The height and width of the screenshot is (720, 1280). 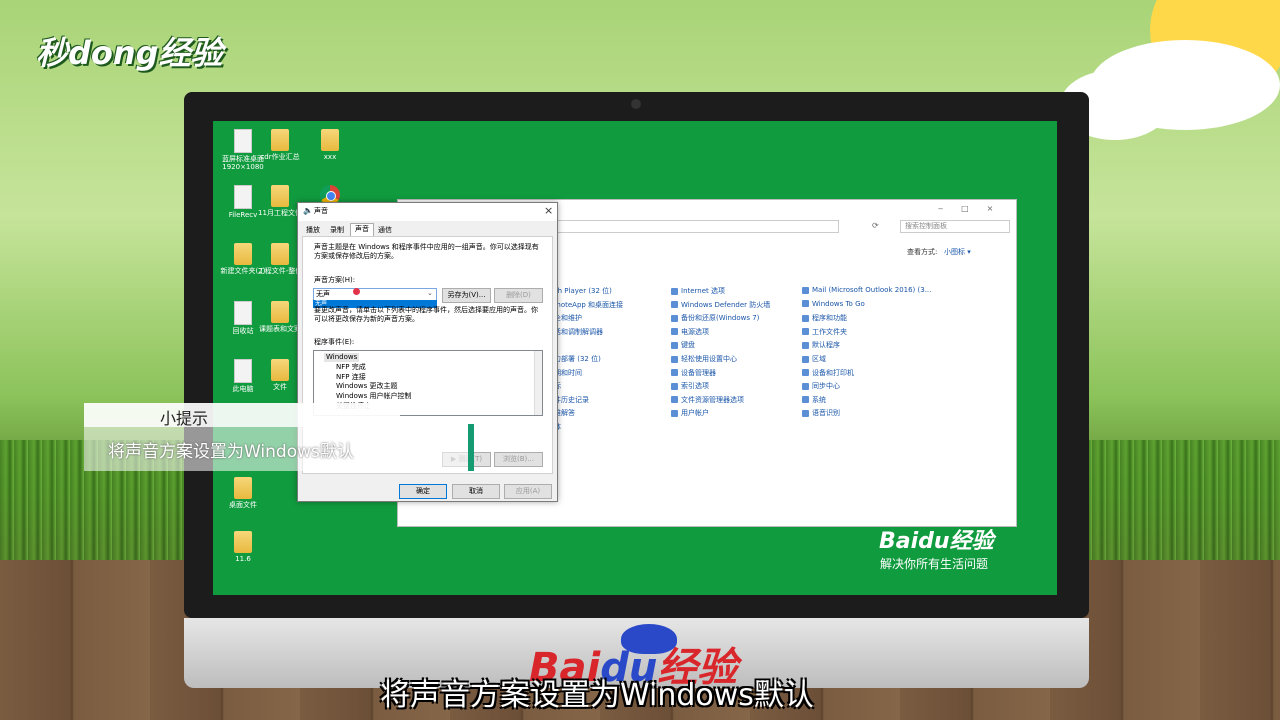 I want to click on control-panel-item: 轻松使用设置中心, so click(x=704, y=359).